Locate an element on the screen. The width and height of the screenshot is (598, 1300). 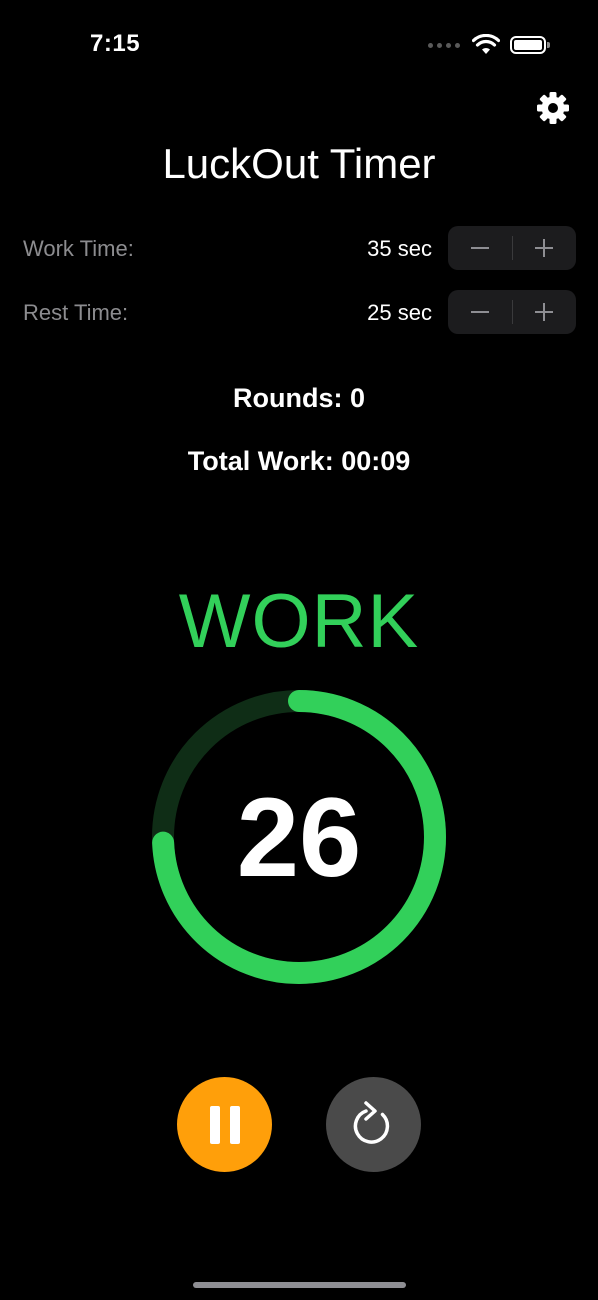
status-icons is located at coordinates (489, 45).